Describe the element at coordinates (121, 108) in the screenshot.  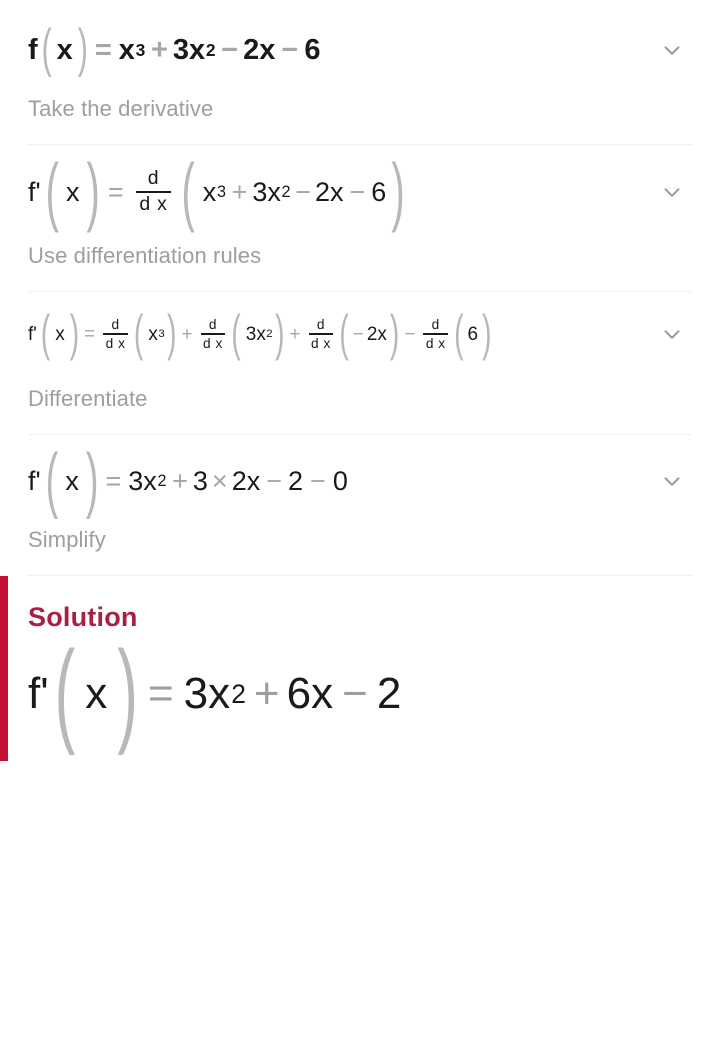
I see `step-1-label: Take the derivative` at that location.